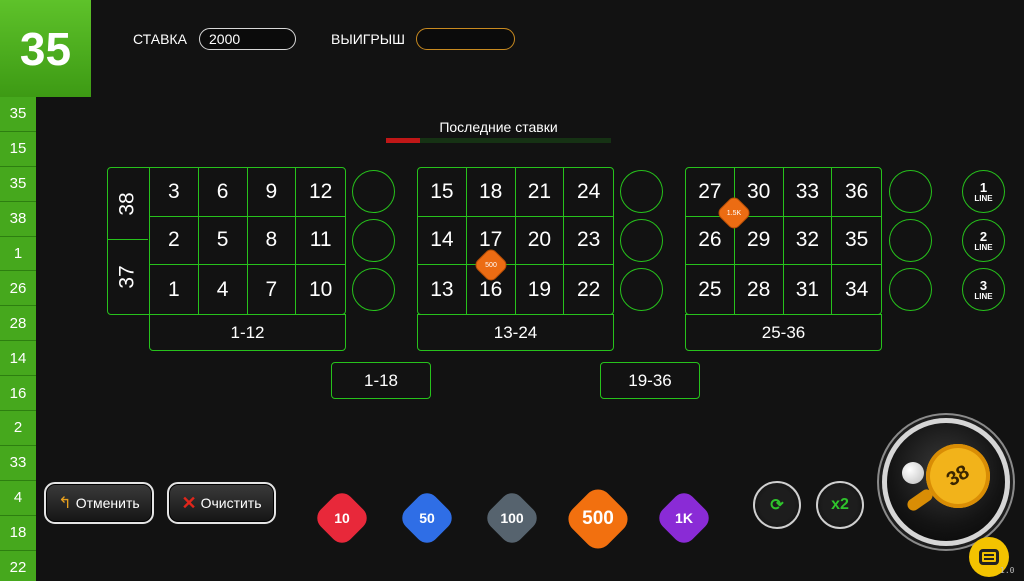 Image resolution: width=1024 pixels, height=581 pixels. Describe the element at coordinates (491, 265) in the screenshot. I see `placed-chip: 500` at that location.